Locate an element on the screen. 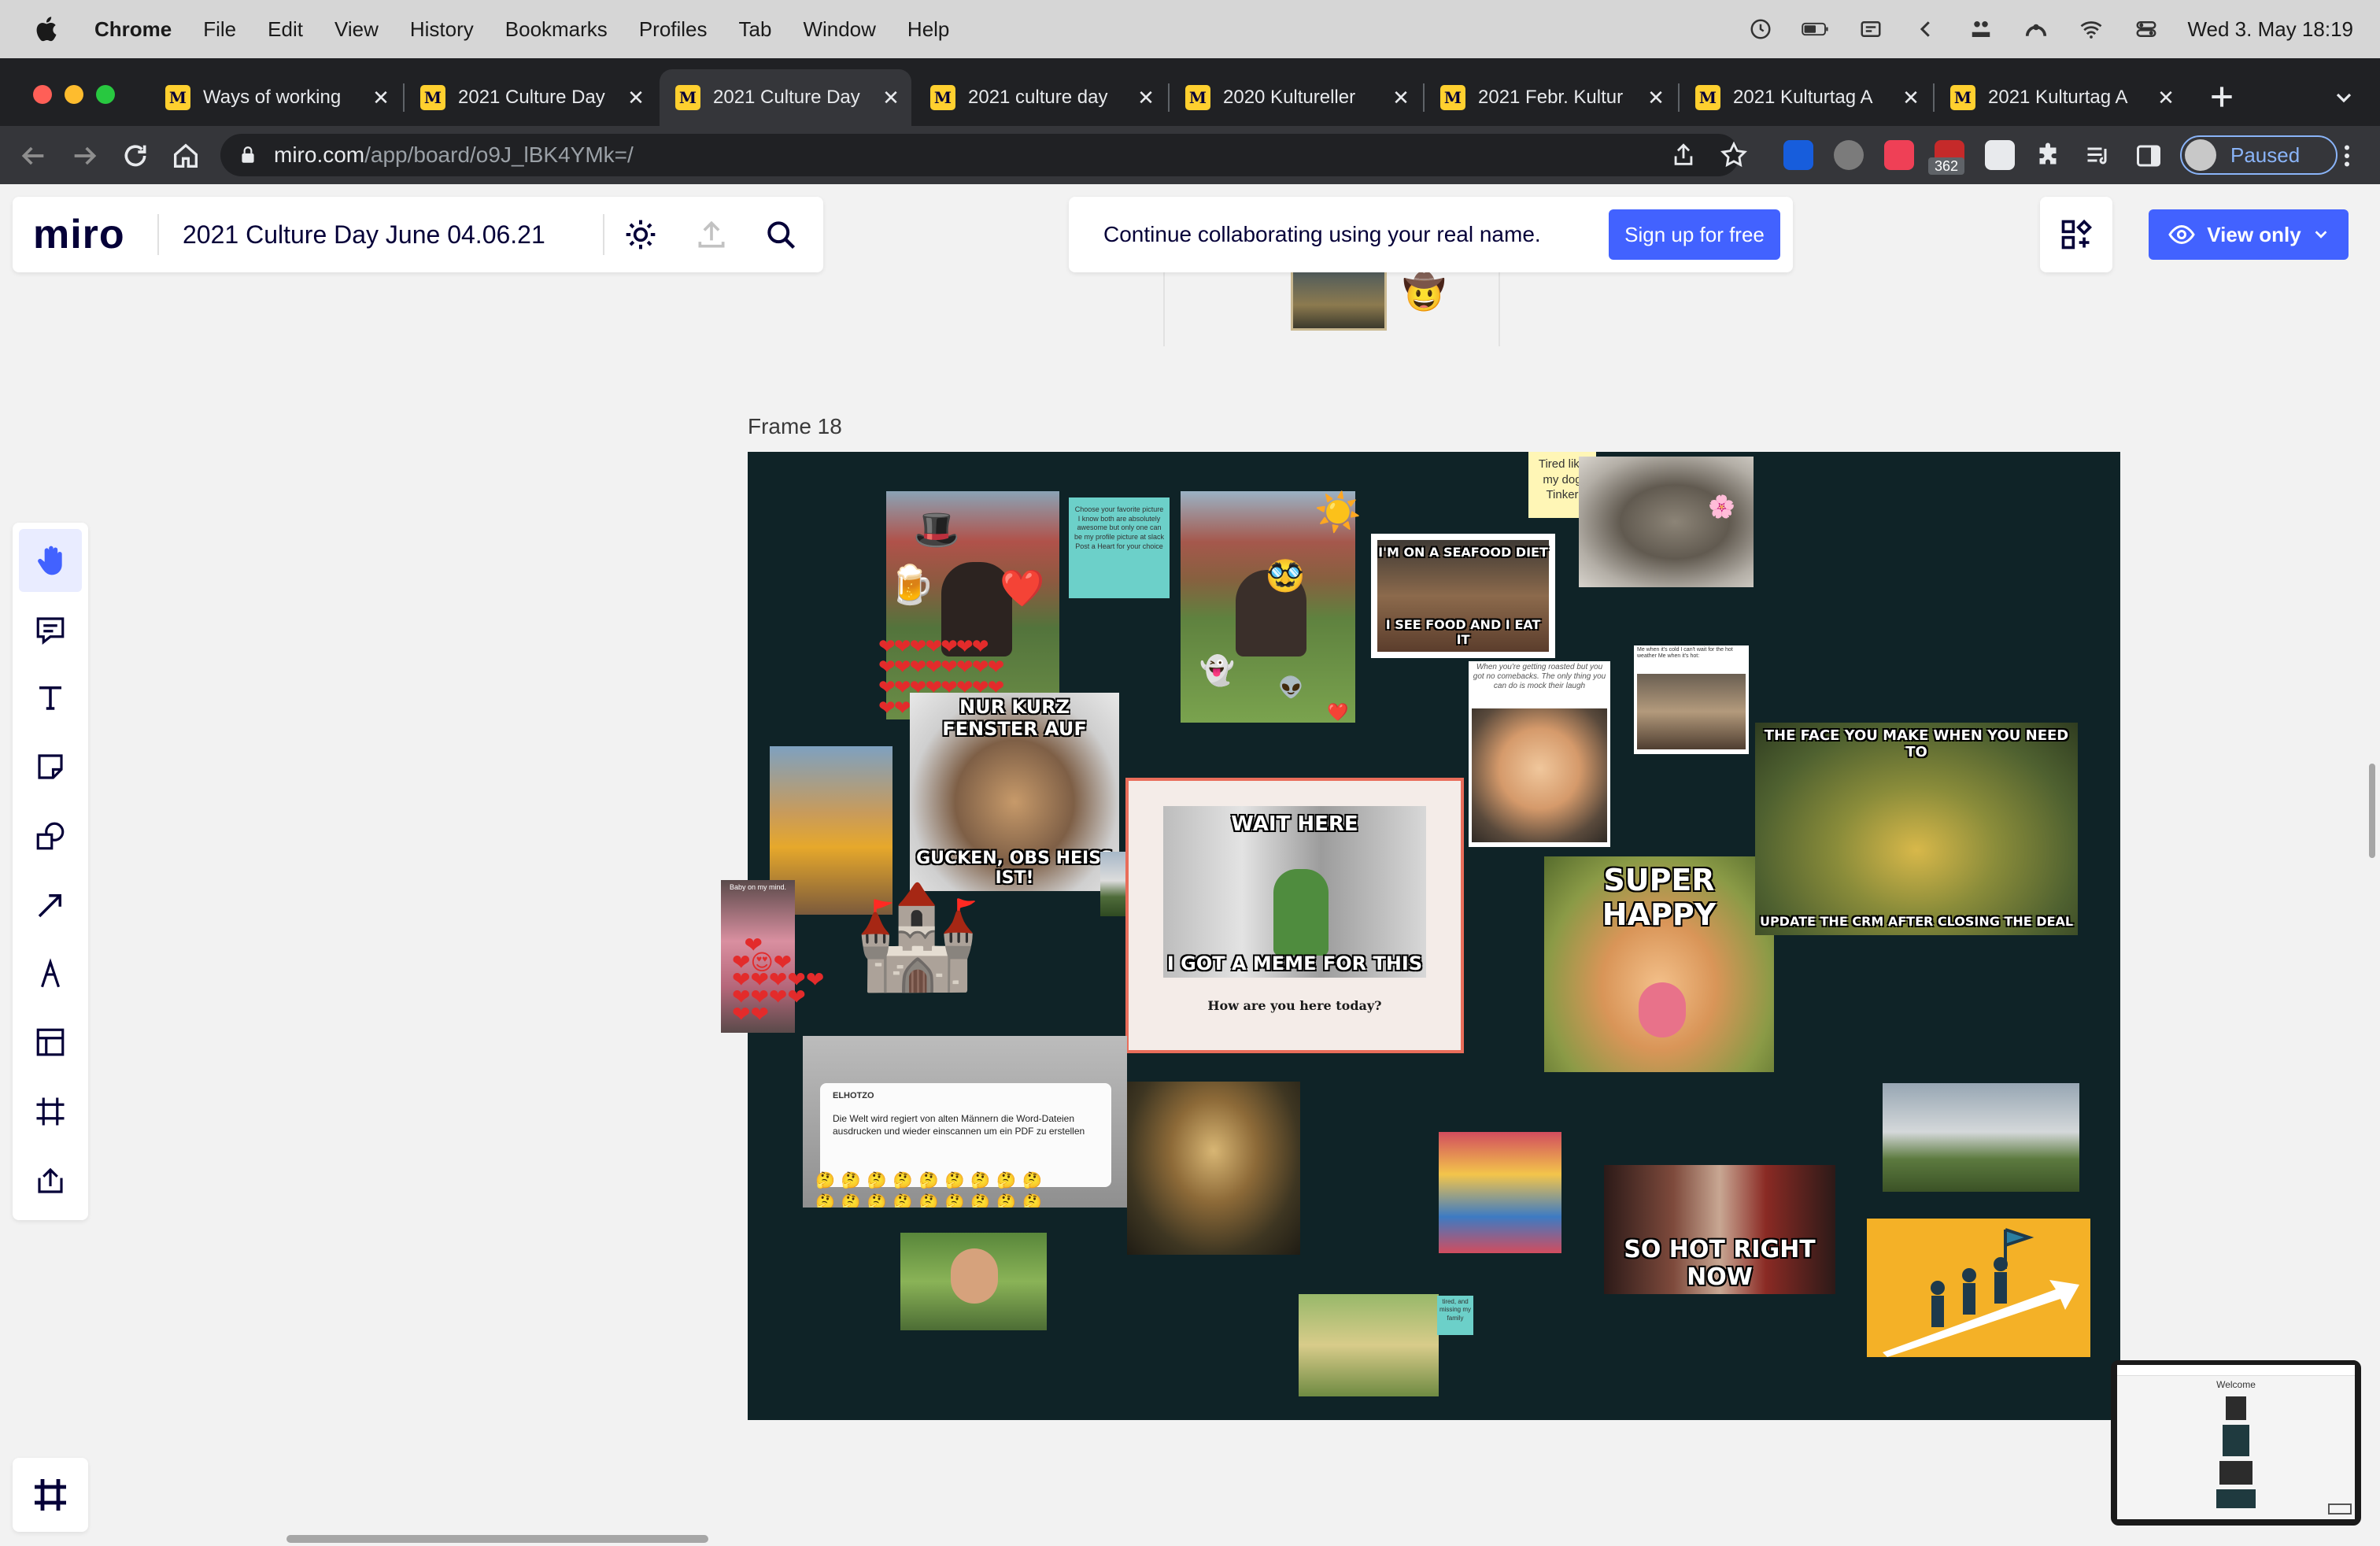  minimize-window-button is located at coordinates (74, 95).